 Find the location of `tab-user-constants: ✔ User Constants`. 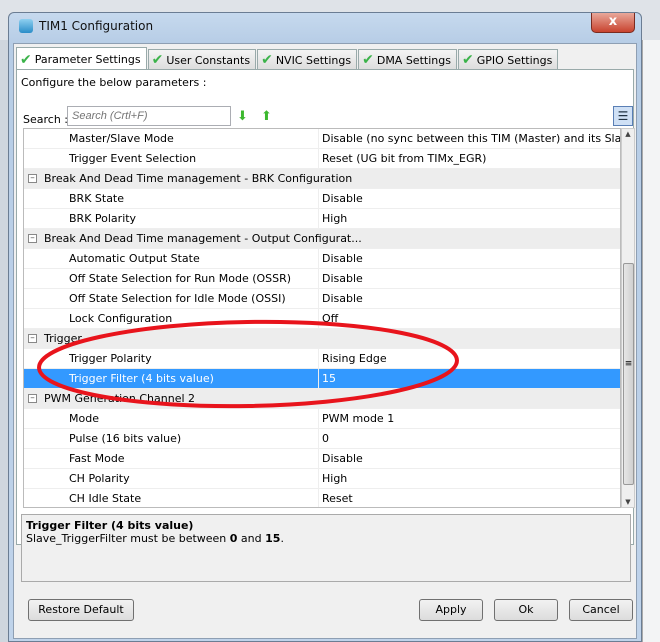

tab-user-constants: ✔ User Constants is located at coordinates (202, 59).